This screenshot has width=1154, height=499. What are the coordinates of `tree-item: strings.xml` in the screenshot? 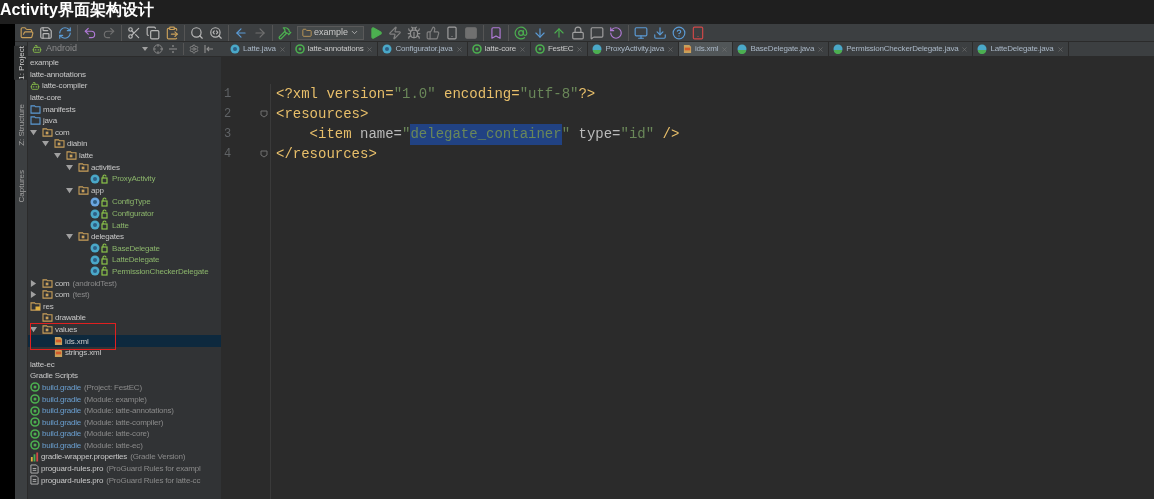 It's located at (124, 352).